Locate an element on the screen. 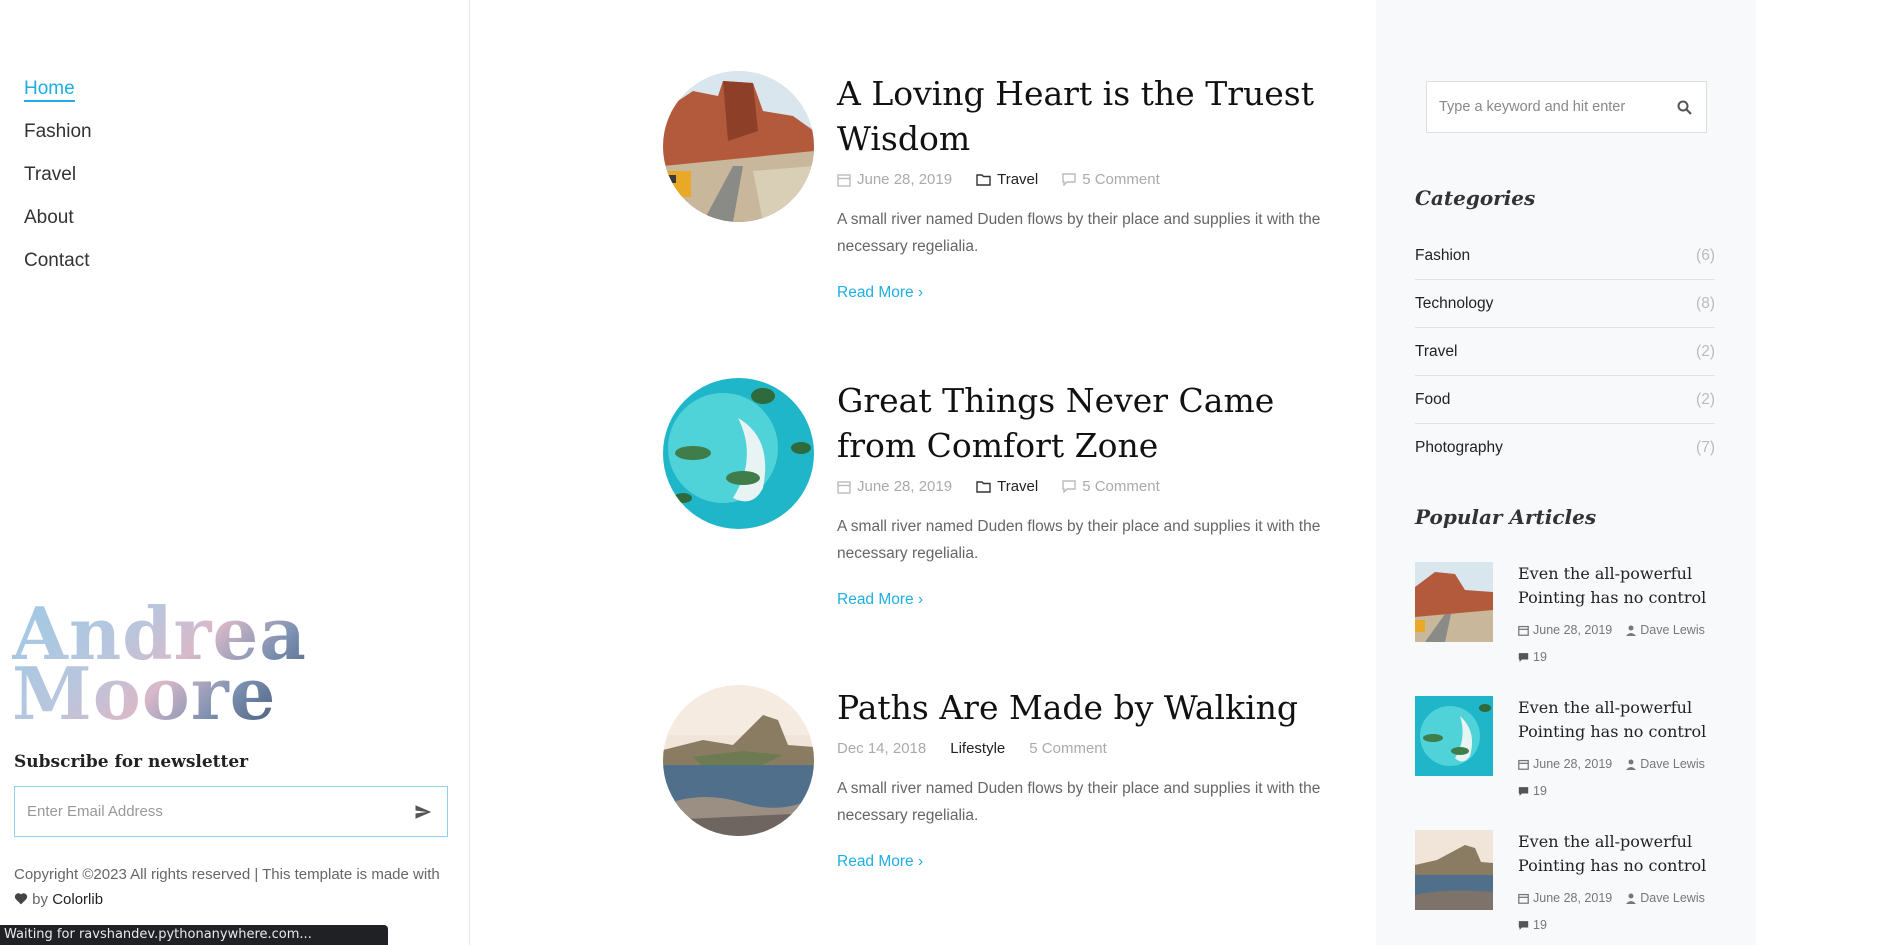 The image size is (1896, 945). category-item-technology: Technology (8) is located at coordinates (1565, 304).